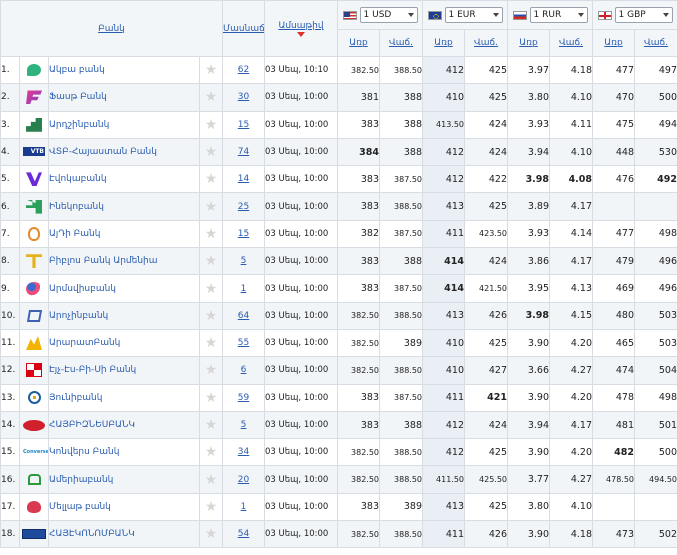  What do you see at coordinates (80, 507) in the screenshot?
I see `bank-name-link: Մելլաթ բանկ` at bounding box center [80, 507].